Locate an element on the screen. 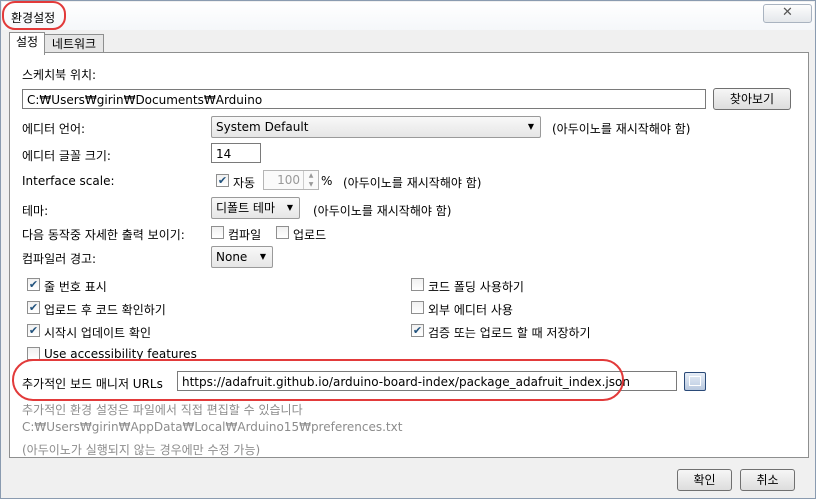  compiler-warnings-label: 컴파일러 경고: is located at coordinates (59, 259).